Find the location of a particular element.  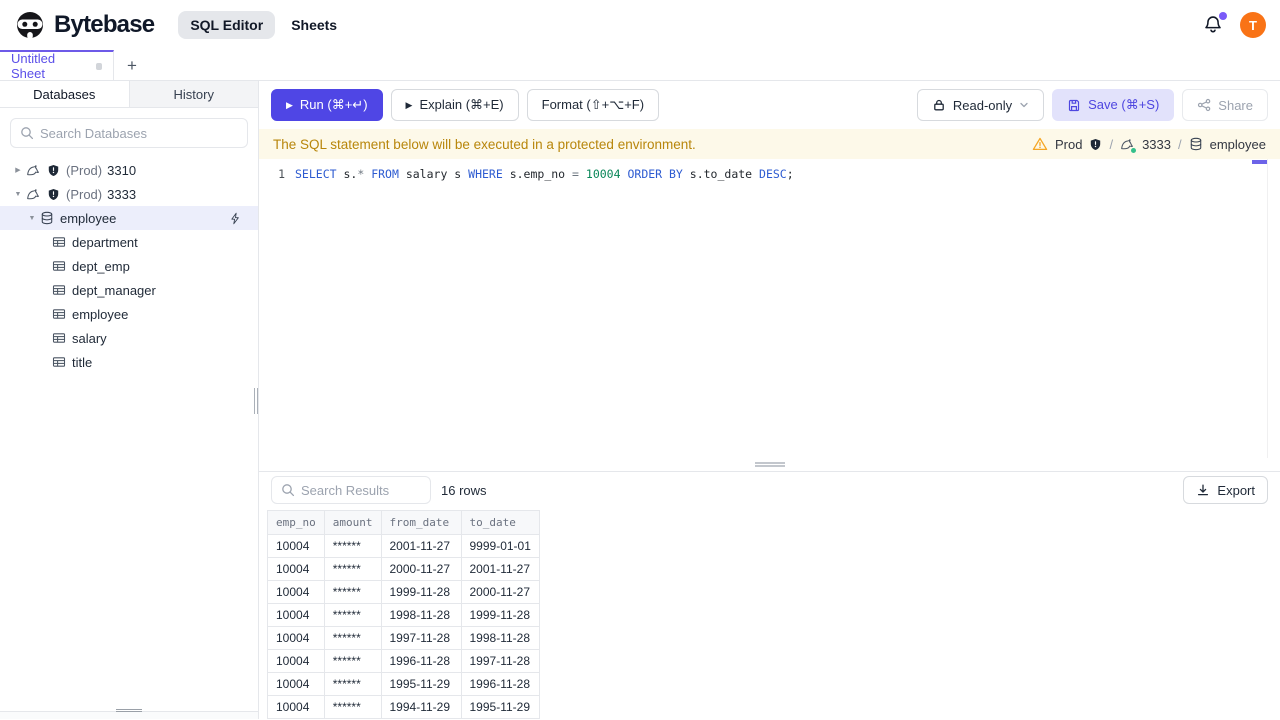

bytebase-logo: Bytebase is located at coordinates (84, 25).